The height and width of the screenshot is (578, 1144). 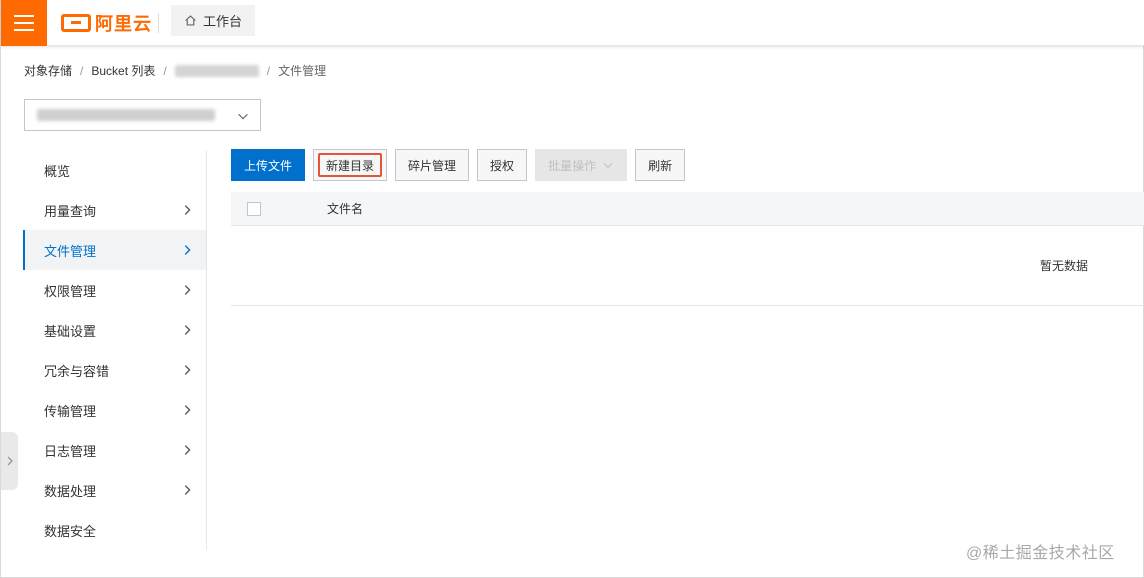 I want to click on sidebar-item-label: 数据安全, so click(x=70, y=531).